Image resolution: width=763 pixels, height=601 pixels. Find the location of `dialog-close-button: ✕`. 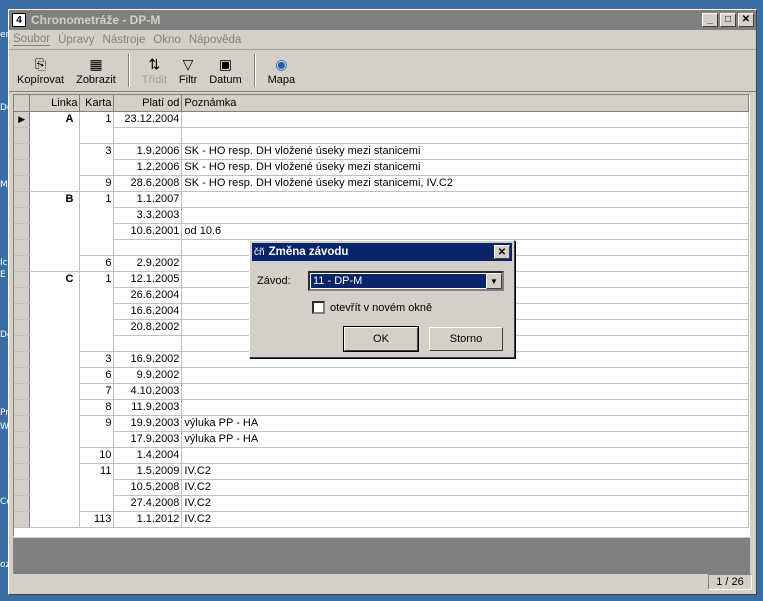

dialog-close-button: ✕ is located at coordinates (502, 252).